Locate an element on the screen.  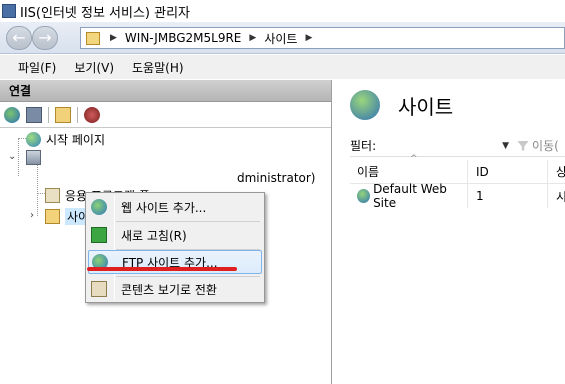
refresh-icon is located at coordinates (99, 235).